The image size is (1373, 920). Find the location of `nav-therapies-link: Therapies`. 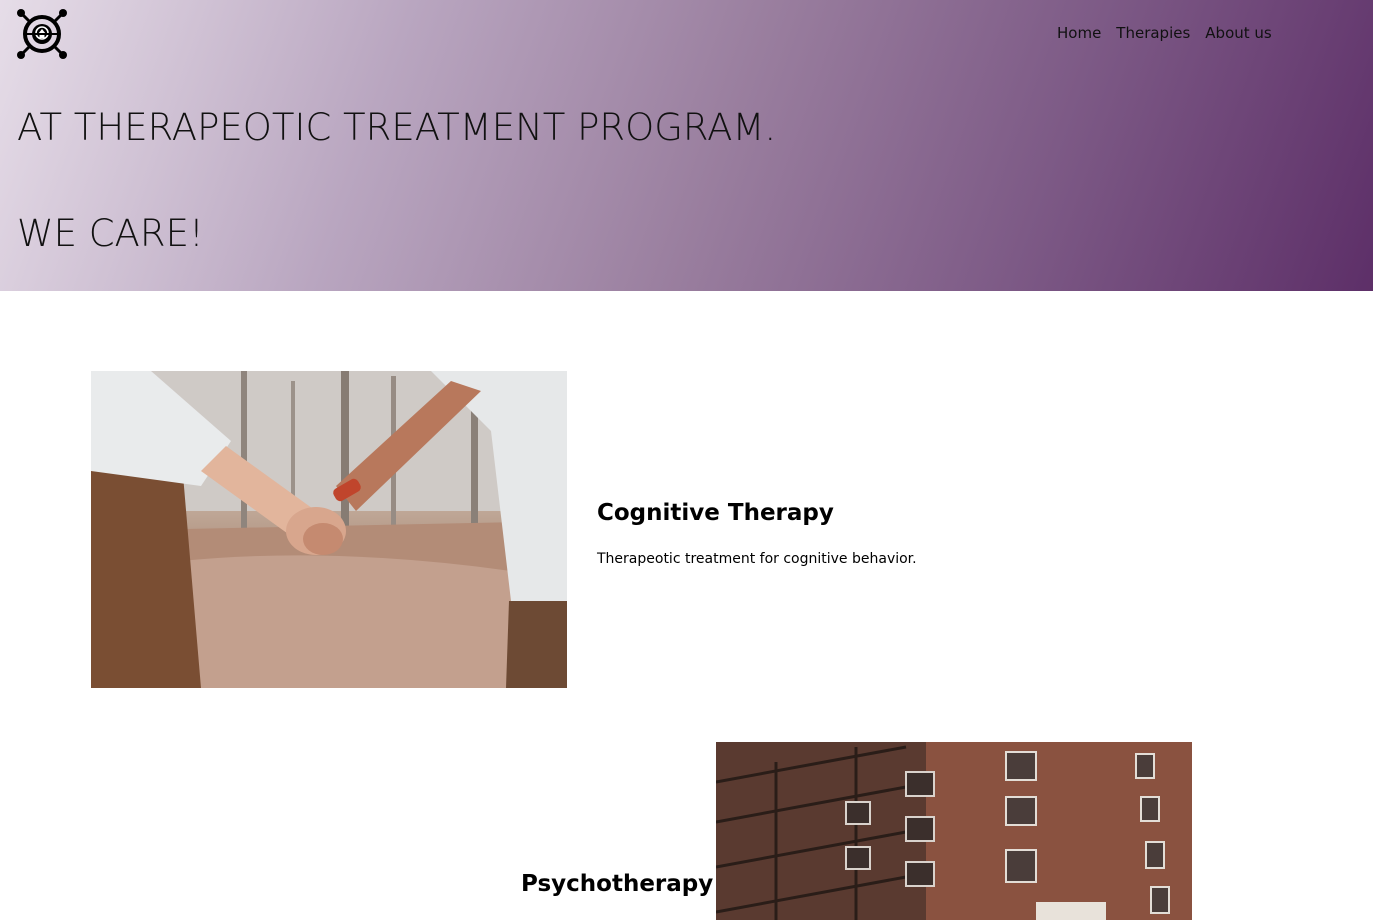

nav-therapies-link: Therapies is located at coordinates (1153, 33).